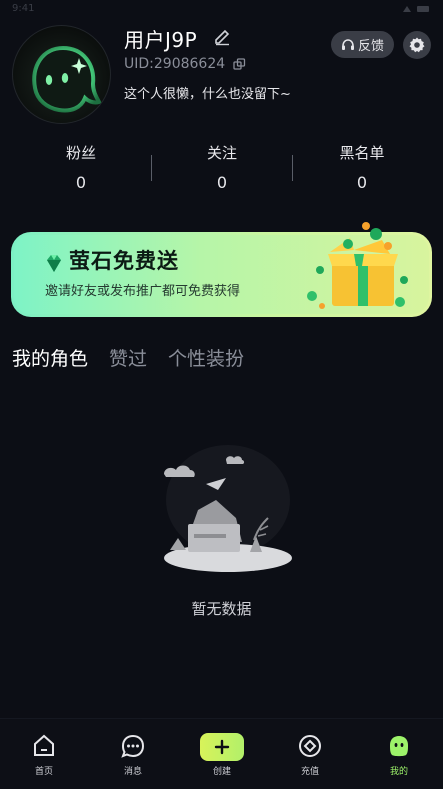 The width and height of the screenshot is (443, 789). I want to click on uid-text: UID:29086624, so click(175, 64).